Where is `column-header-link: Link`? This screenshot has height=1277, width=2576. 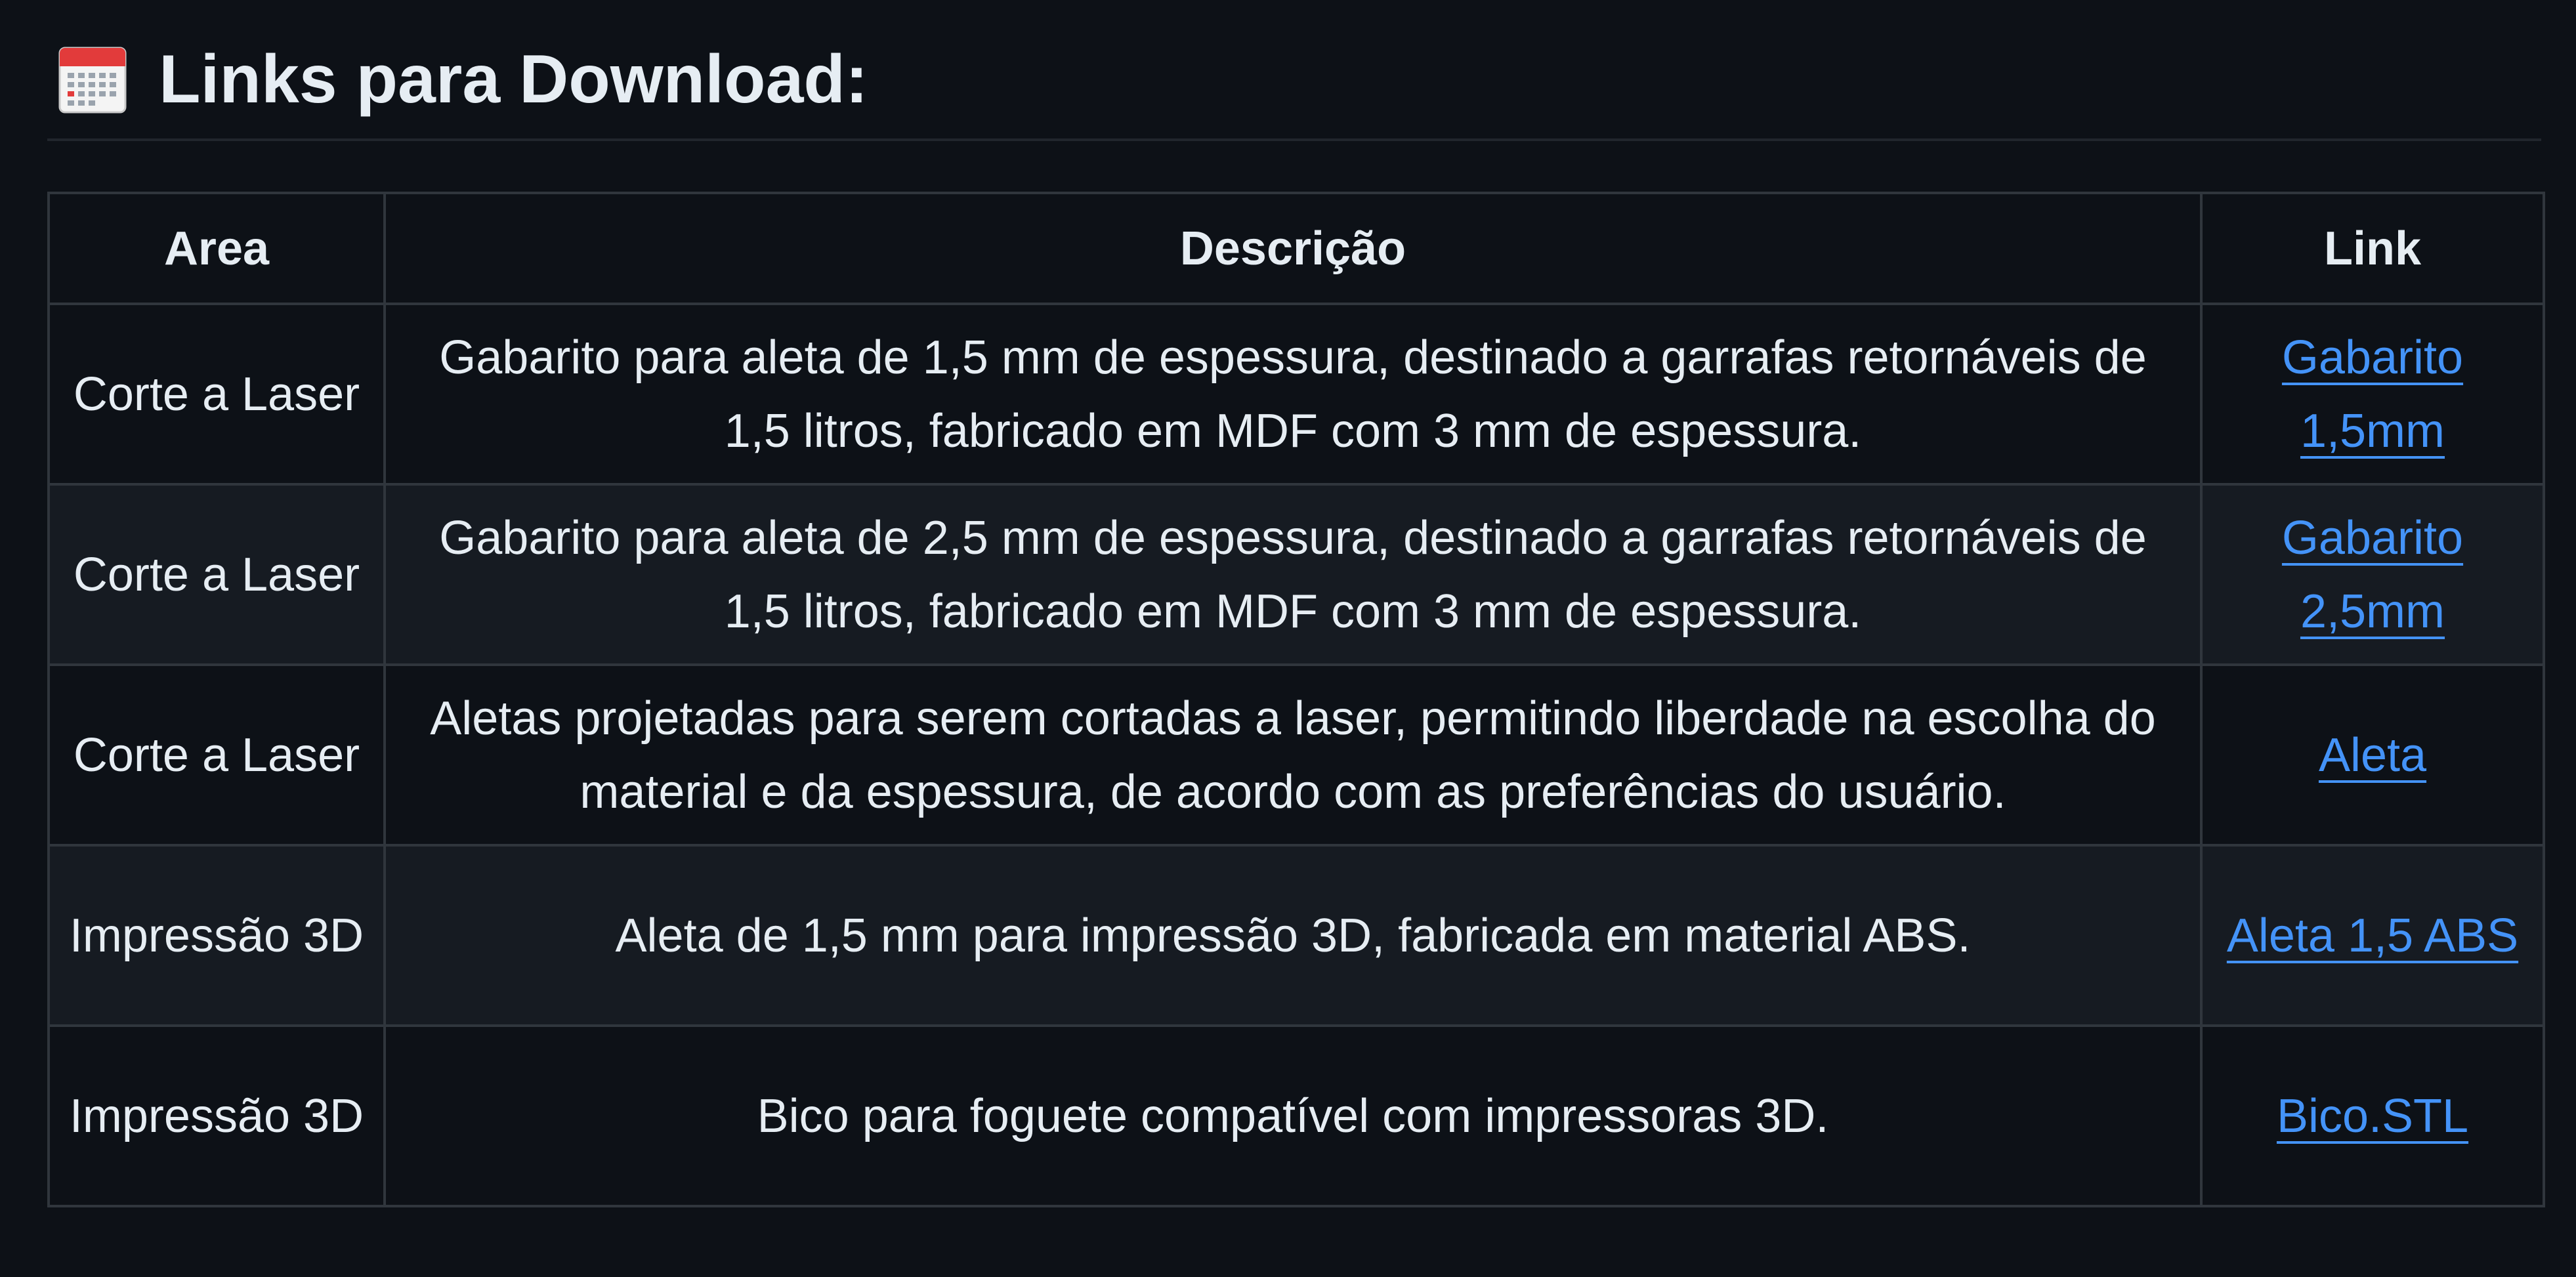 column-header-link: Link is located at coordinates (2372, 248).